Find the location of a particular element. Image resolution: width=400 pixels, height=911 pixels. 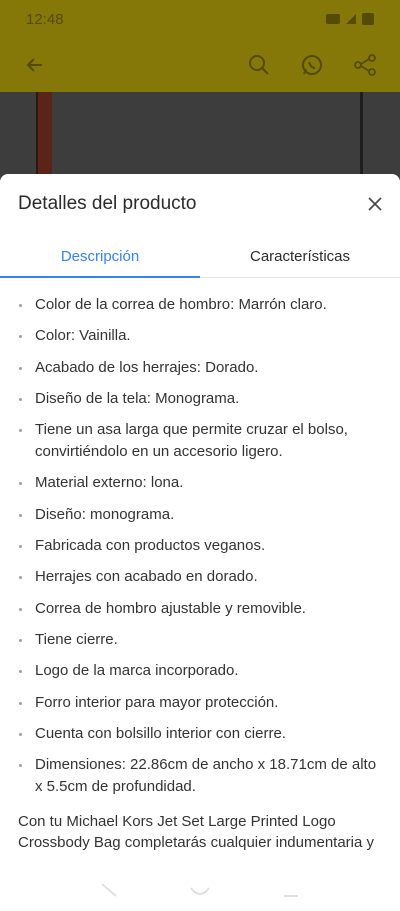

nav-home-icon is located at coordinates (200, 891).